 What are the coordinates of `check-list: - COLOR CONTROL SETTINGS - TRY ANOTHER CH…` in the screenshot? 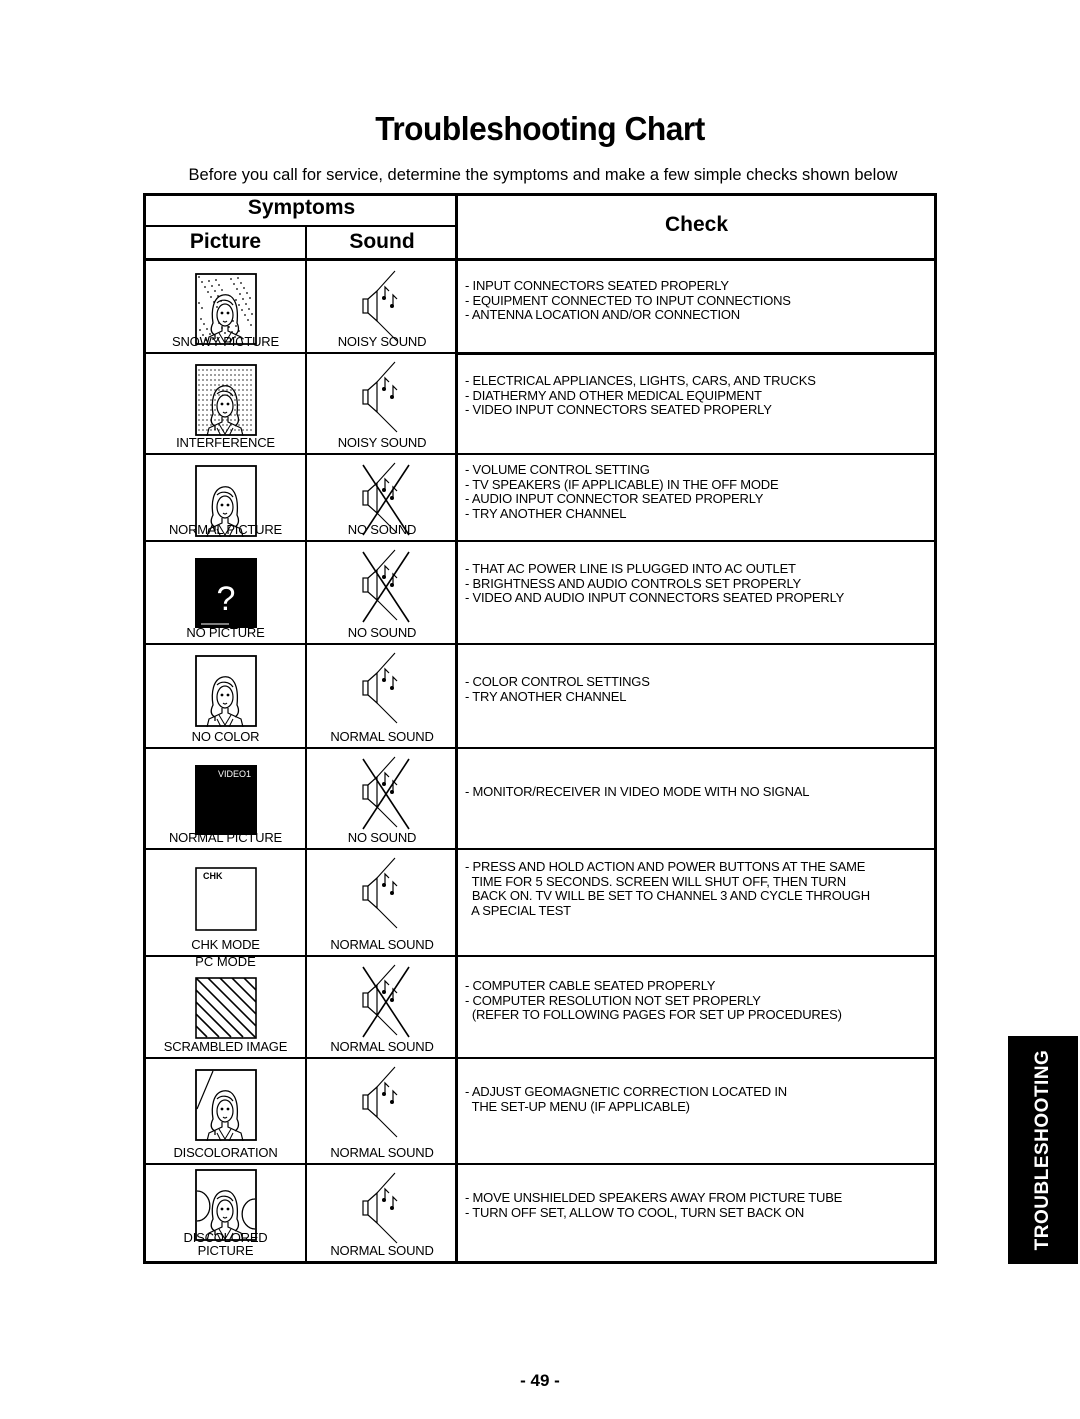 It's located at (696, 689).